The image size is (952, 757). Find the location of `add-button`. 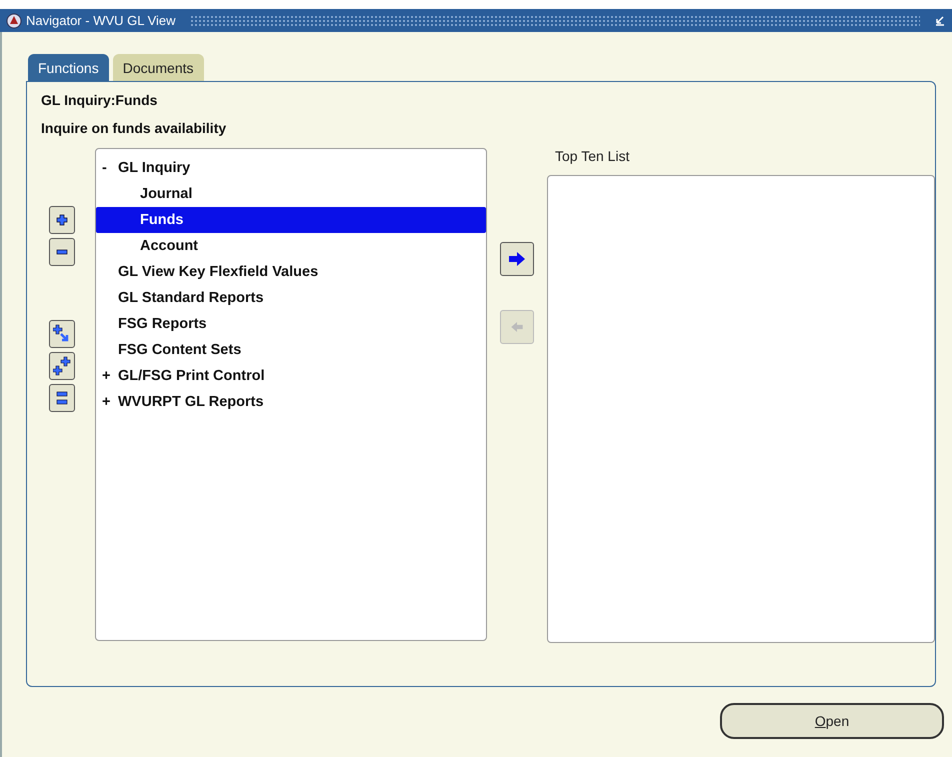

add-button is located at coordinates (517, 259).